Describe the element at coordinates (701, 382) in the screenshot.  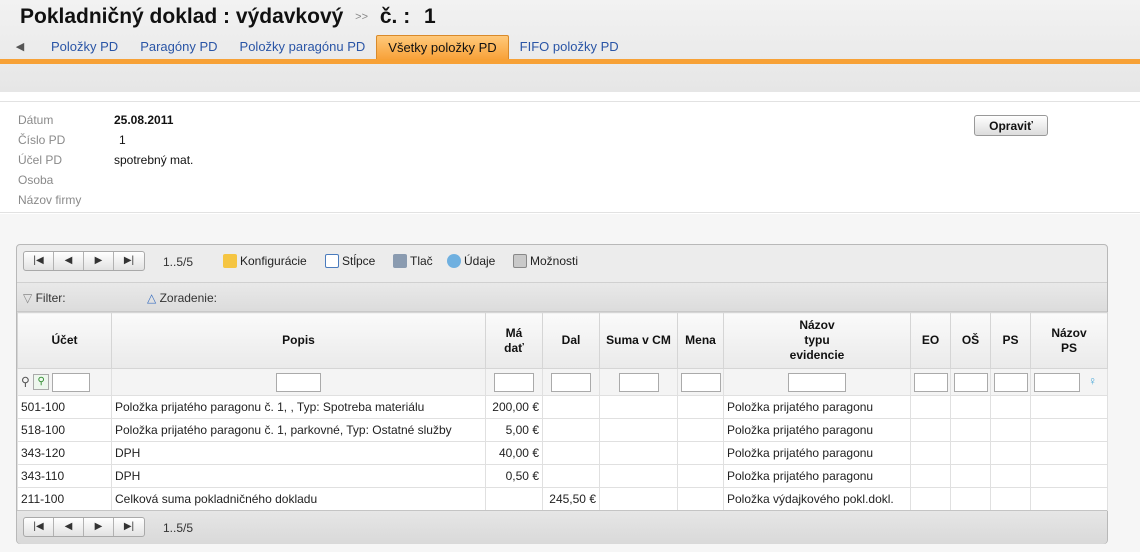
I see `filter-input-mena` at that location.